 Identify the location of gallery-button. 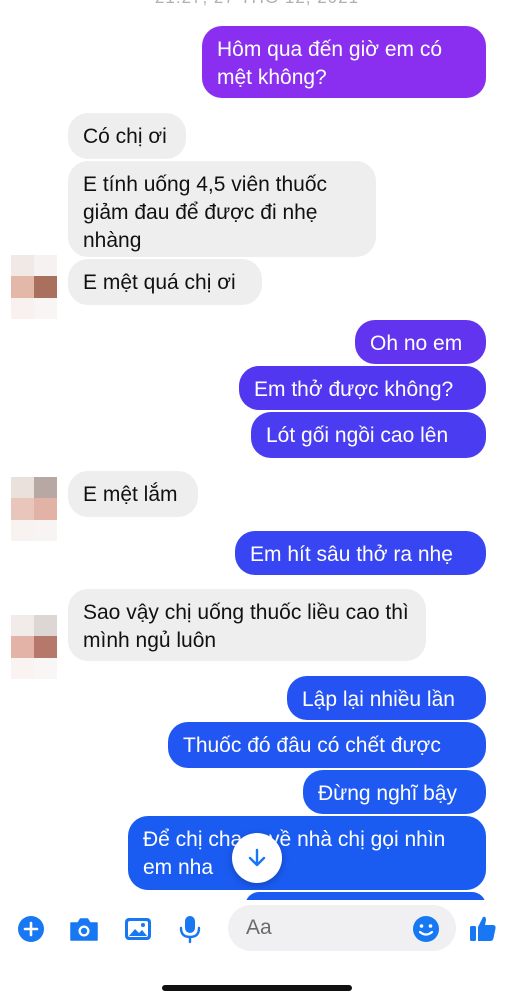
(138, 929).